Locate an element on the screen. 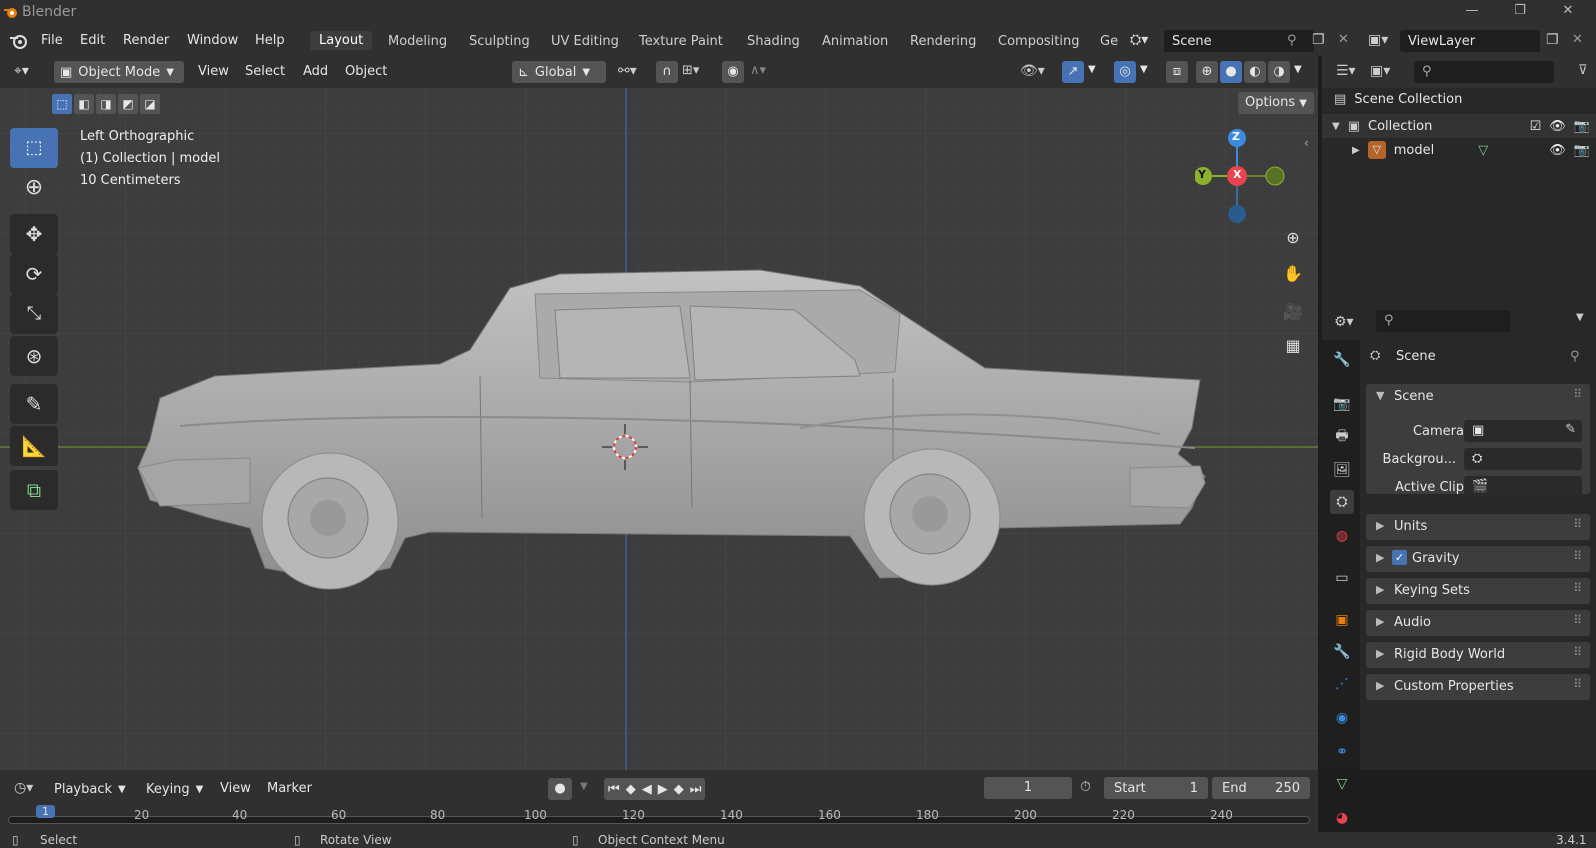 This screenshot has height=848, width=1596. cursor-tool: ⊕ is located at coordinates (34, 188).